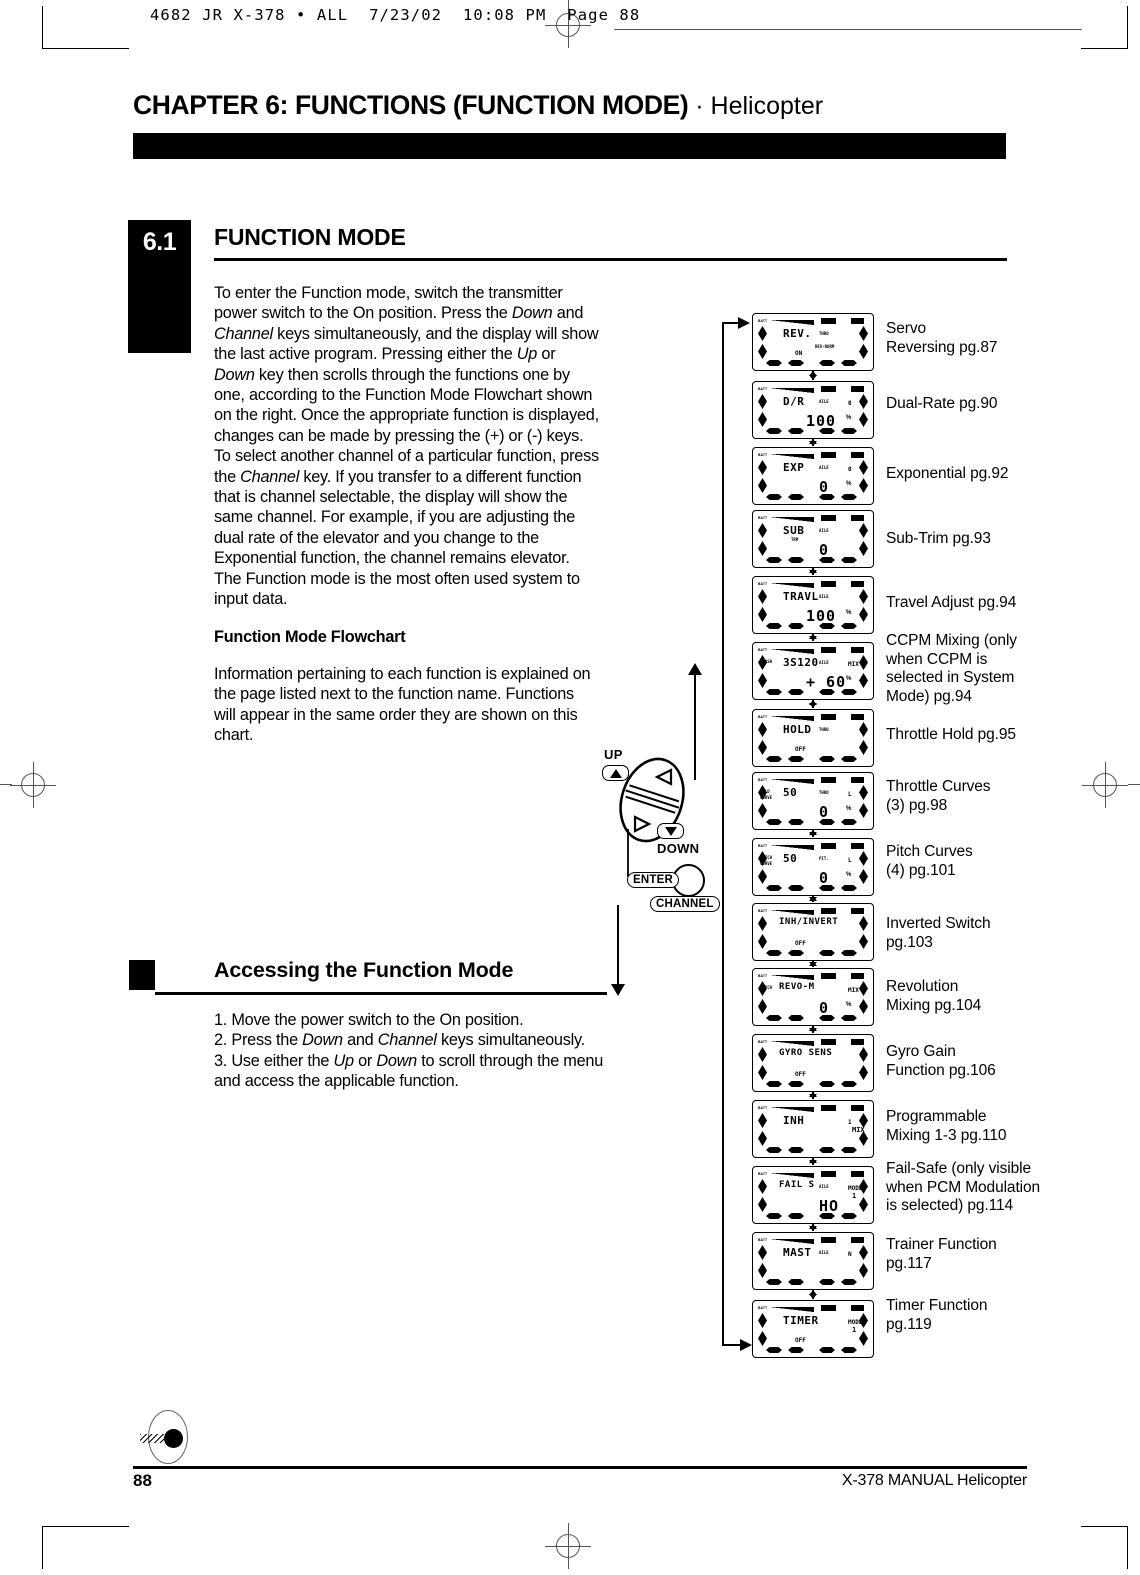  What do you see at coordinates (695, 726) in the screenshot?
I see `rocker-up-connector` at bounding box center [695, 726].